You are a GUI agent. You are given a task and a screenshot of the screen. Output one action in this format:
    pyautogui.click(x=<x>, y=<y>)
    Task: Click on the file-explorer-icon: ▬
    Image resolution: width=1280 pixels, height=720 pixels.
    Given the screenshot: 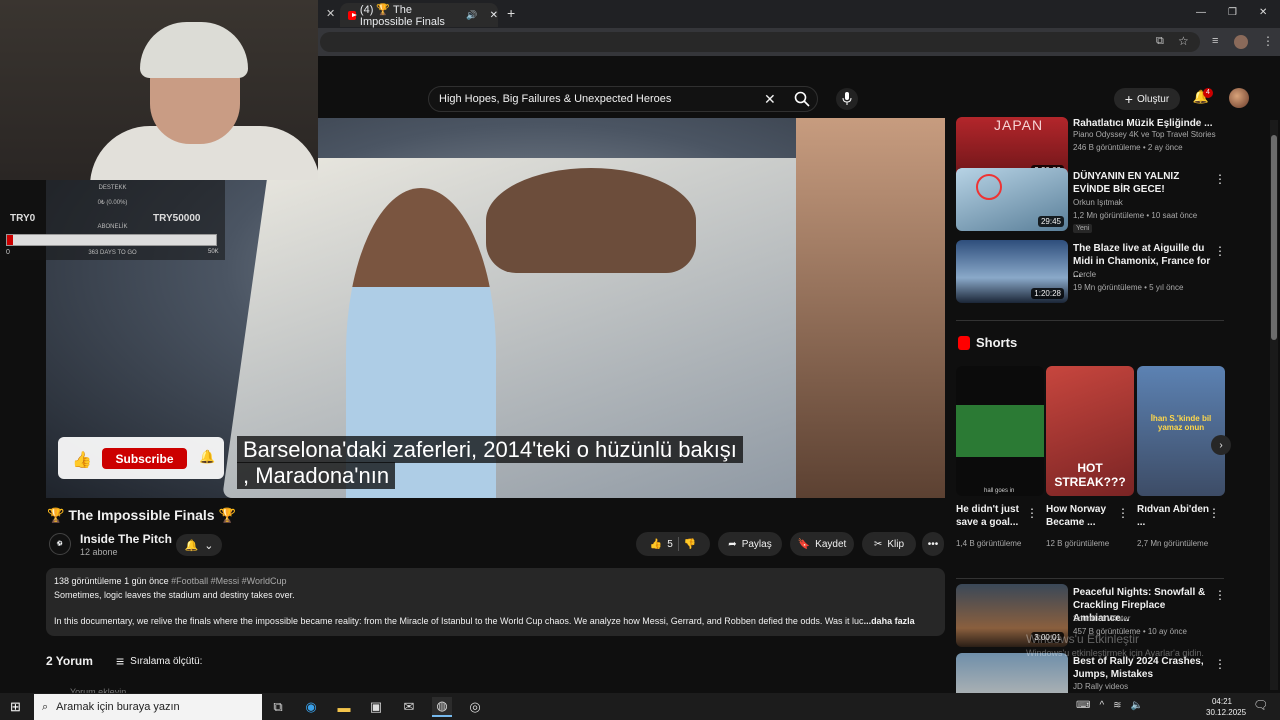 What is the action you would take?
    pyautogui.click(x=344, y=707)
    